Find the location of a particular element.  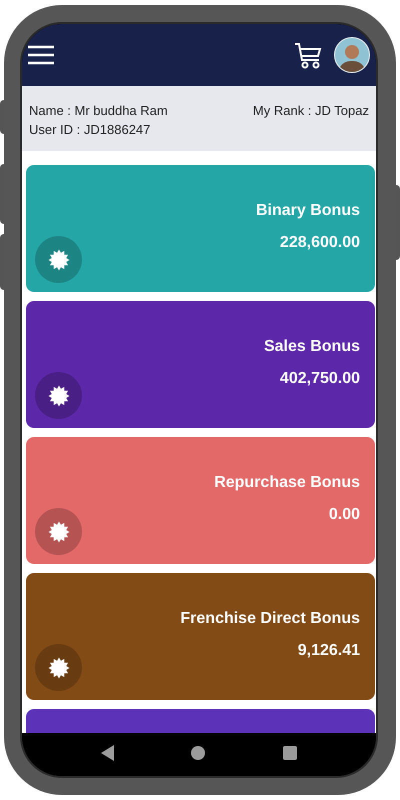

bonus-amount: 0.00 is located at coordinates (344, 515).